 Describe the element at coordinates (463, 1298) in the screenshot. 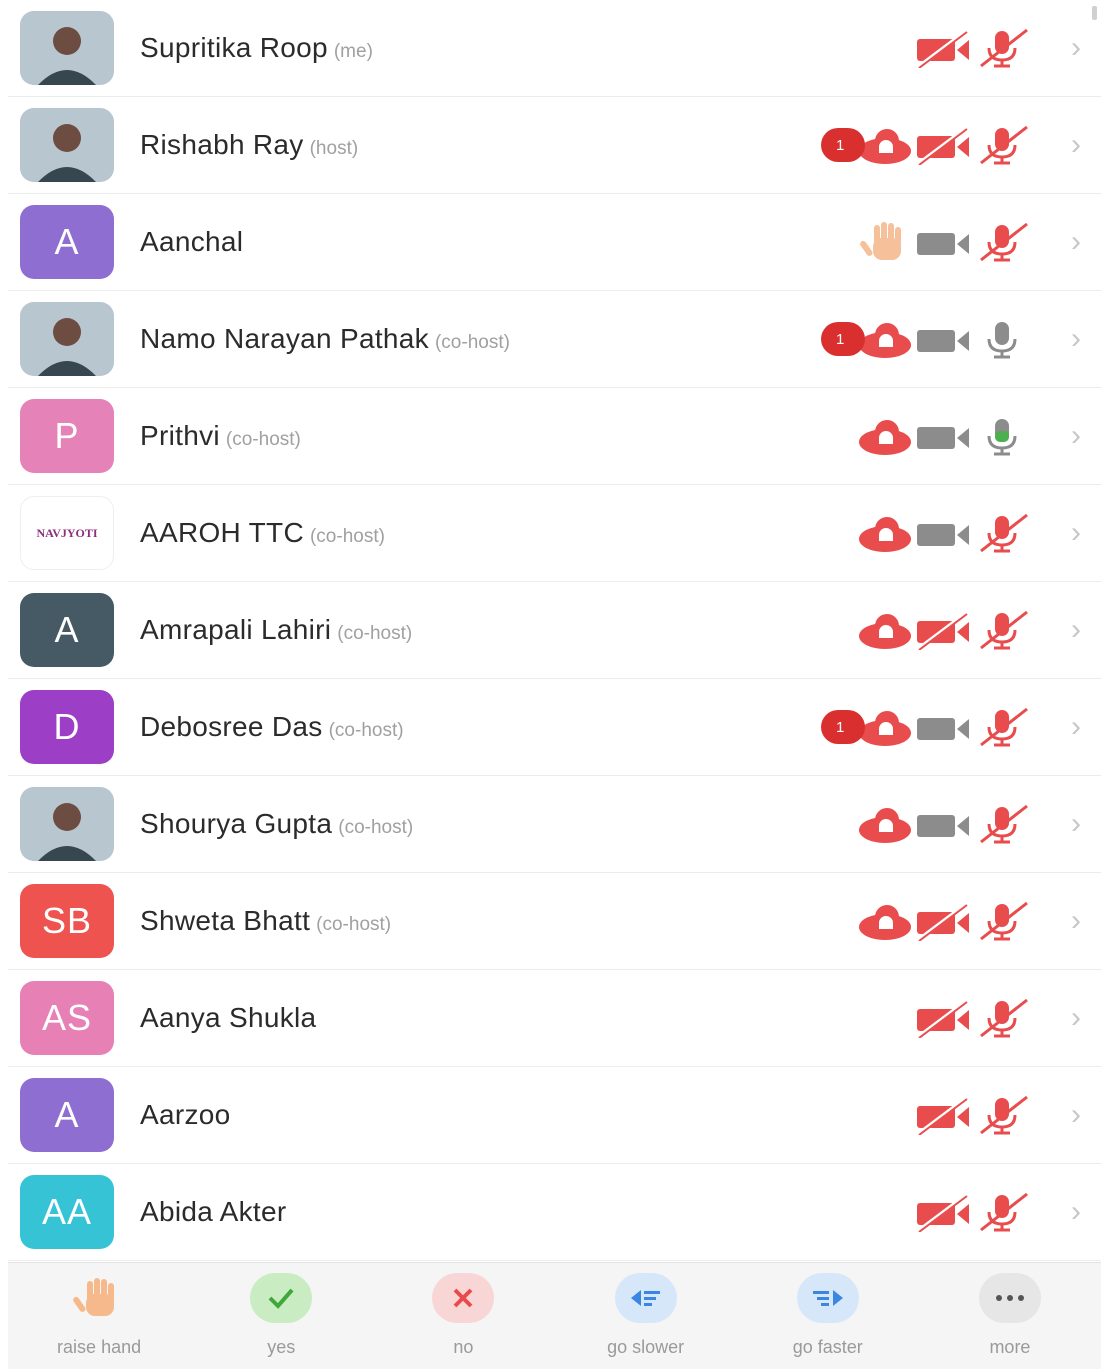

I see `x-icon` at that location.